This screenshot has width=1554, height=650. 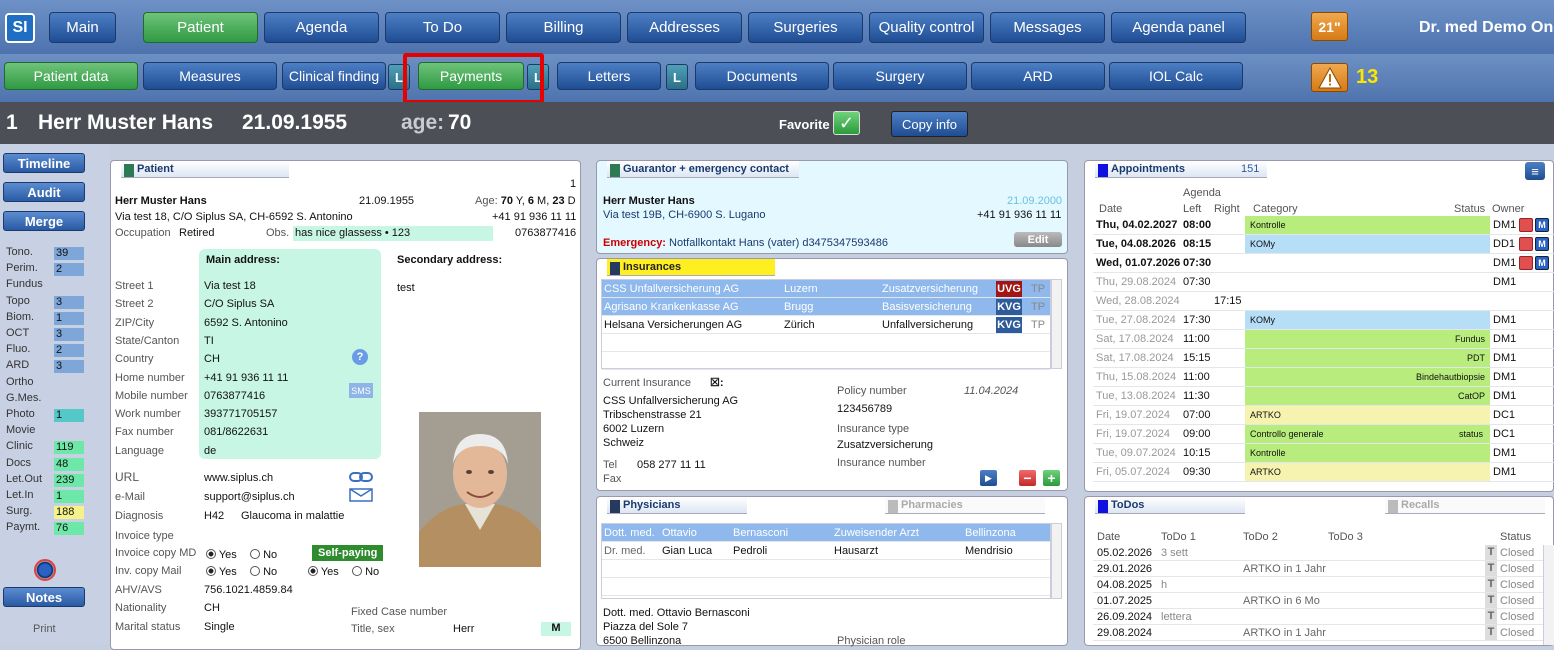 I want to click on count-value: 119, so click(x=69, y=448).